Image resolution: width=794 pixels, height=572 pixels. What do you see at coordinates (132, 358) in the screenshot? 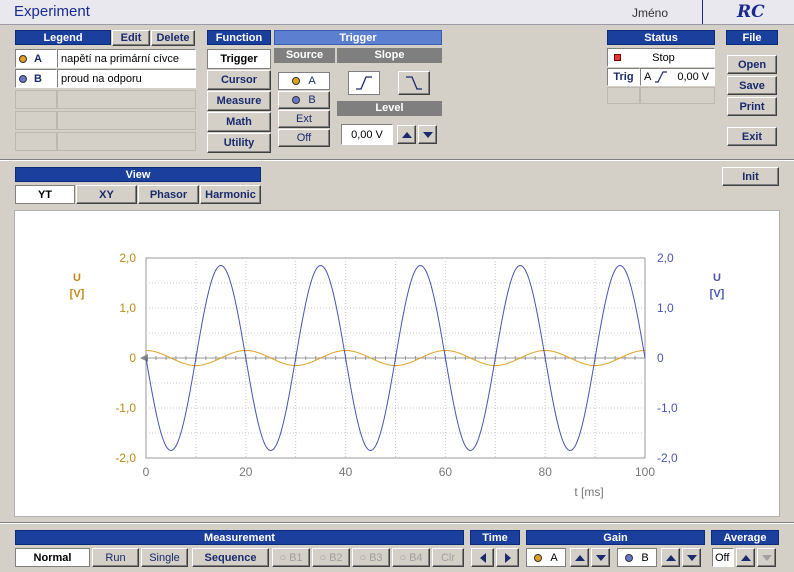
I see `y-tick-label-left: 0` at bounding box center [132, 358].